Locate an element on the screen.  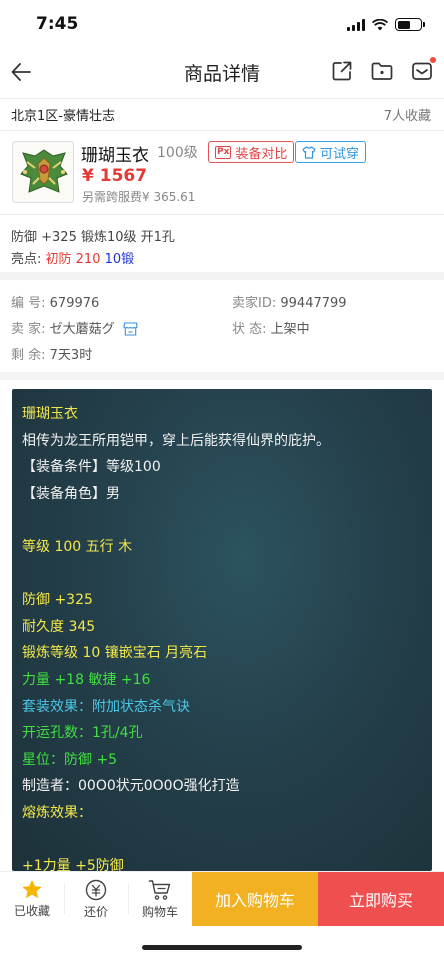
listing-status: 状 态: 上架中 is located at coordinates (271, 327).